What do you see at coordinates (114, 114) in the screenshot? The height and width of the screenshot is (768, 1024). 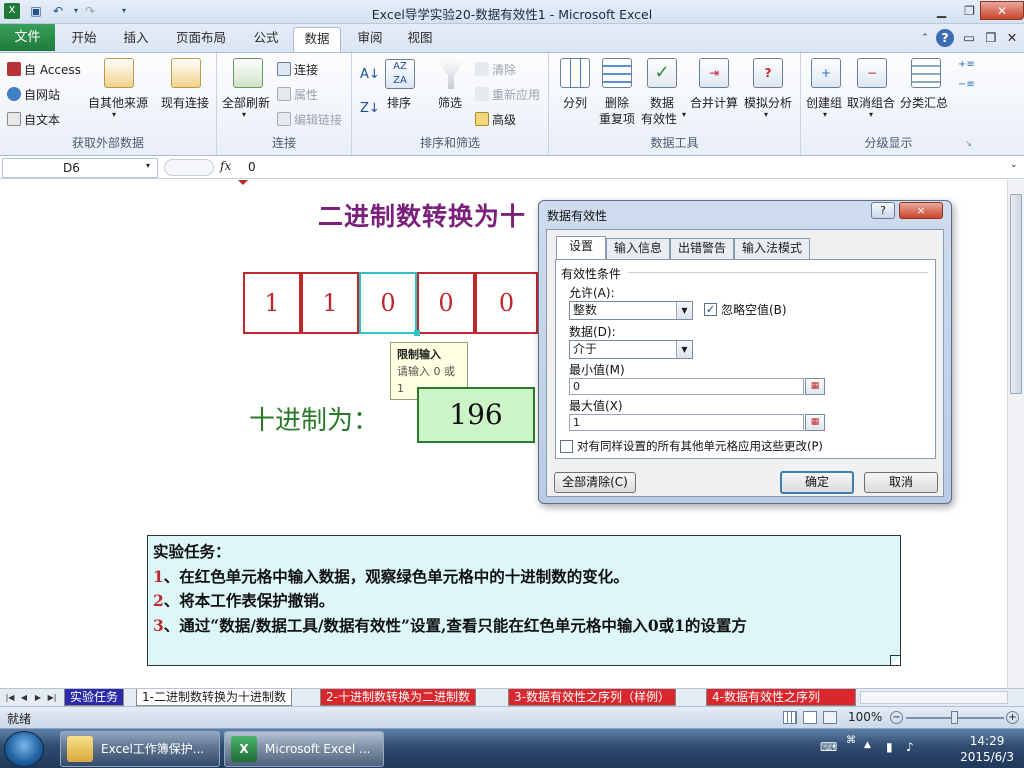 I see `other-sources-dropdown-icon: ▾` at bounding box center [114, 114].